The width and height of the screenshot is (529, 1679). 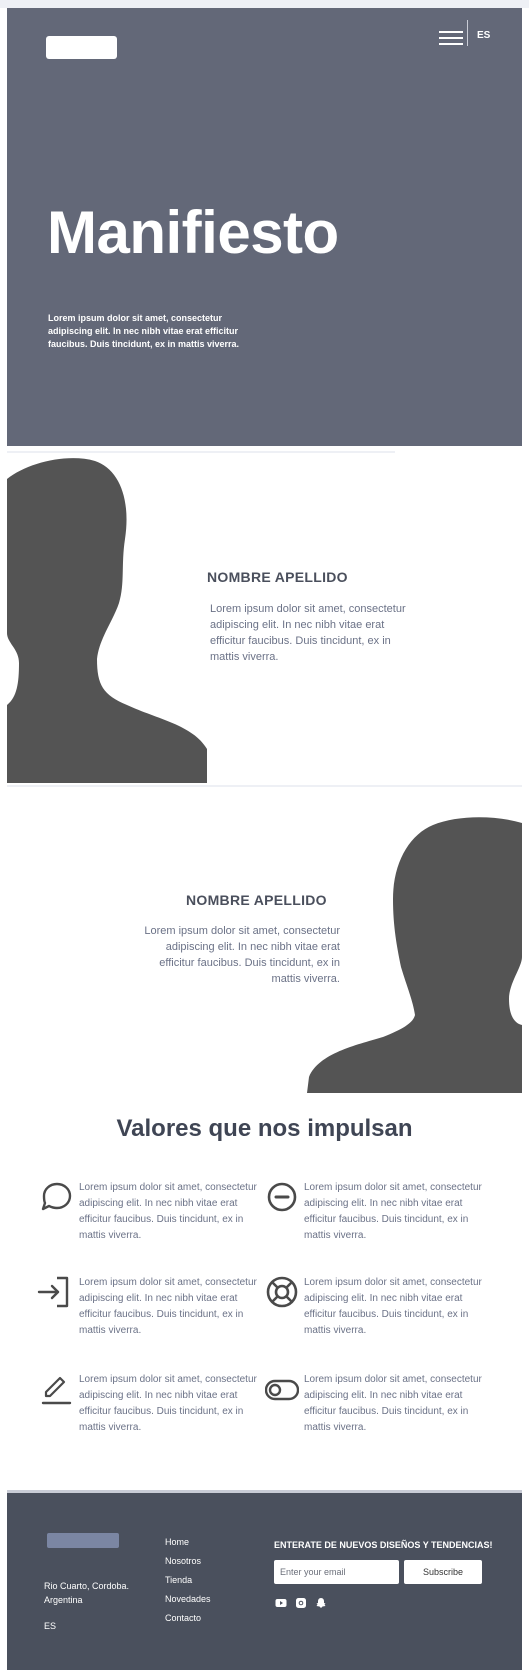 I want to click on life-buoy-icon, so click(x=282, y=1292).